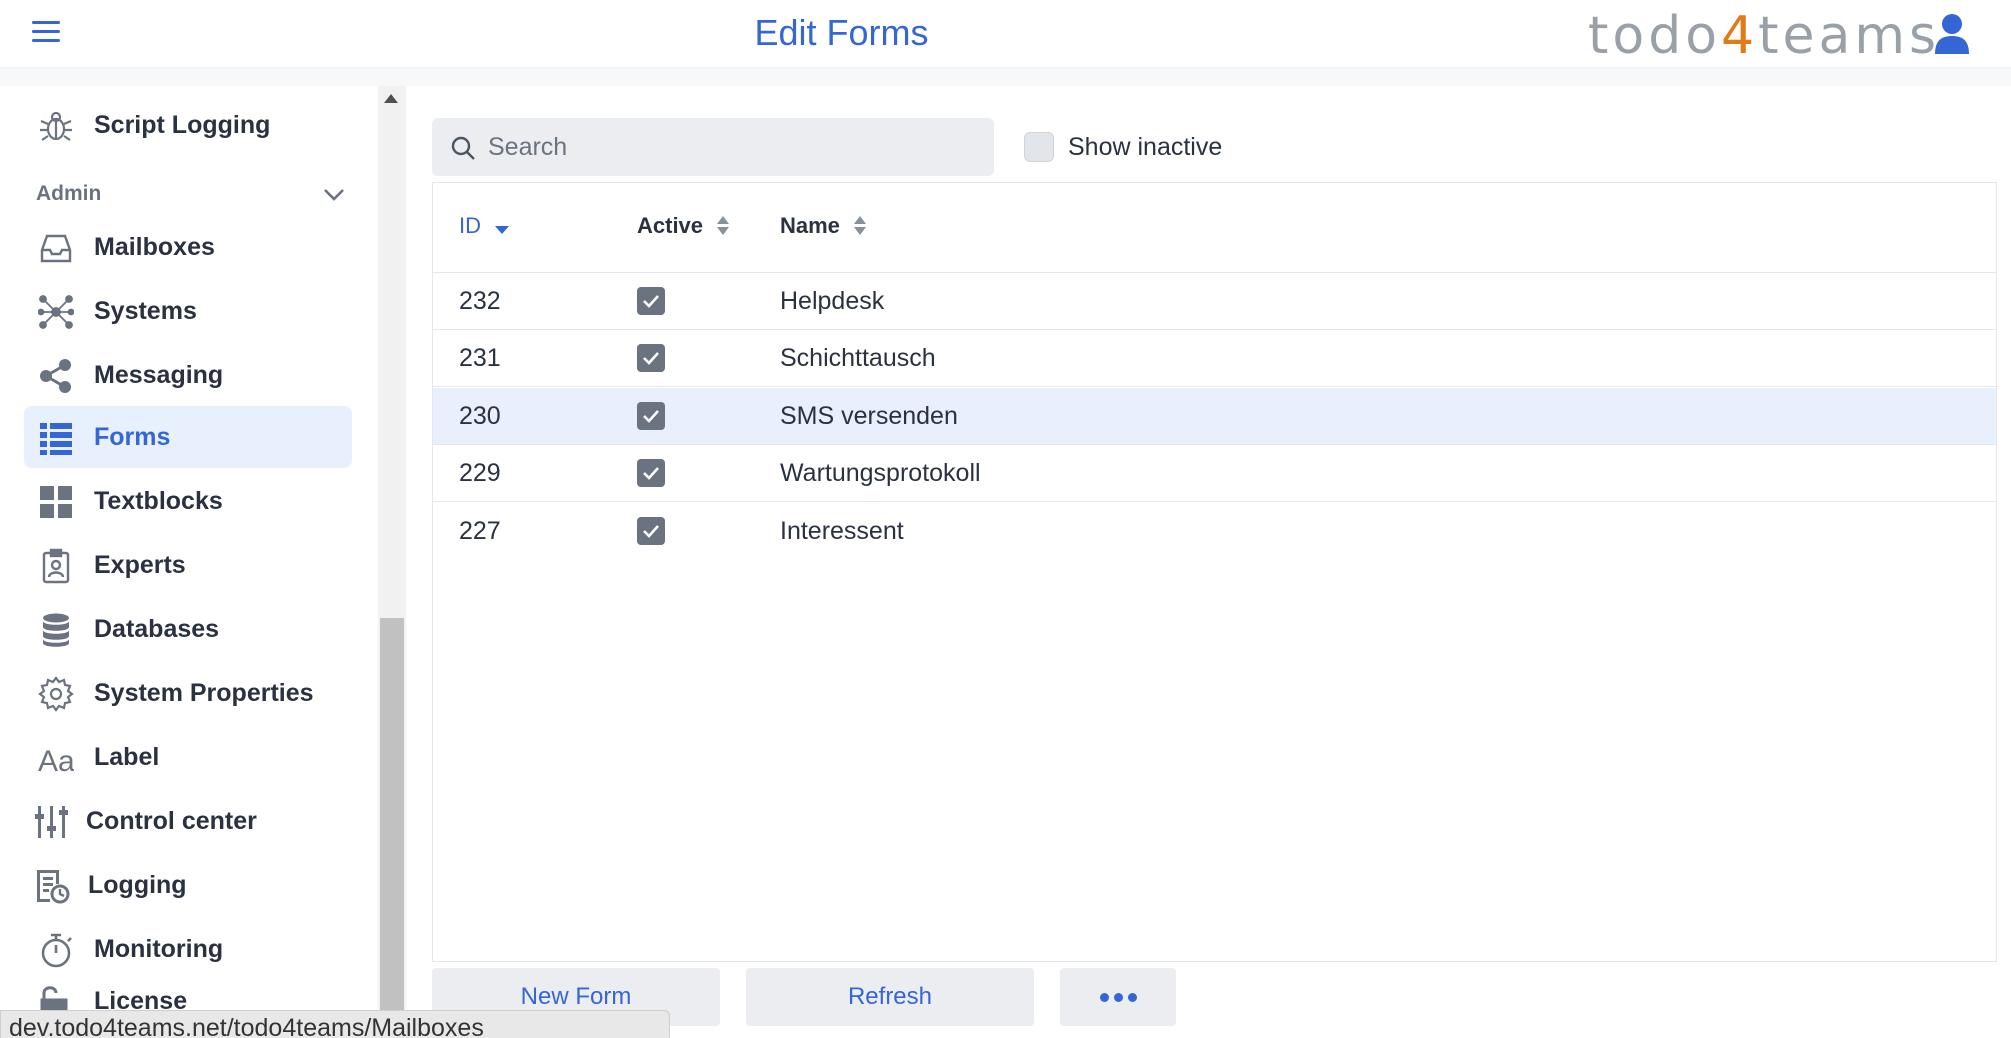  Describe the element at coordinates (56, 566) in the screenshot. I see `badge-icon` at that location.